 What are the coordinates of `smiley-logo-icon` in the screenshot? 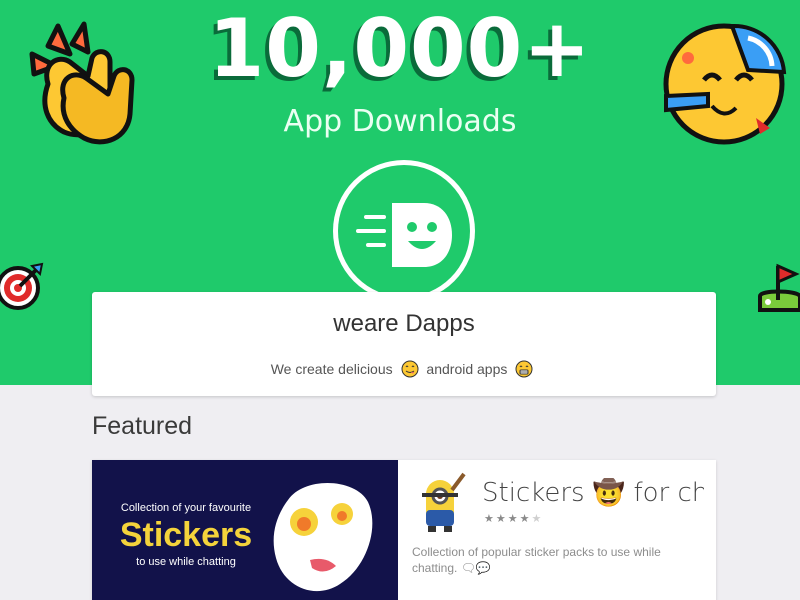 It's located at (404, 235).